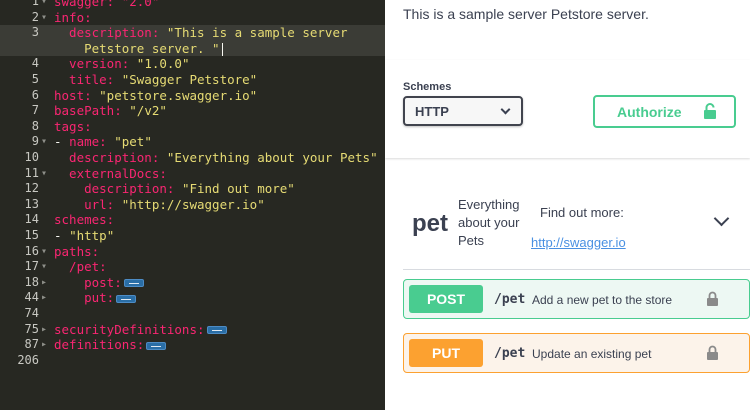  I want to click on editor-line: 8 tags:, so click(192, 127).